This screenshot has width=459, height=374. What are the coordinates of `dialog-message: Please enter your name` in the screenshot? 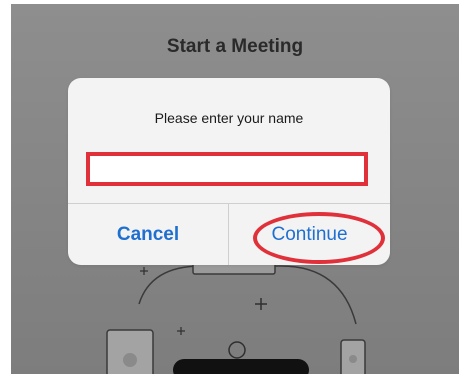 It's located at (229, 118).